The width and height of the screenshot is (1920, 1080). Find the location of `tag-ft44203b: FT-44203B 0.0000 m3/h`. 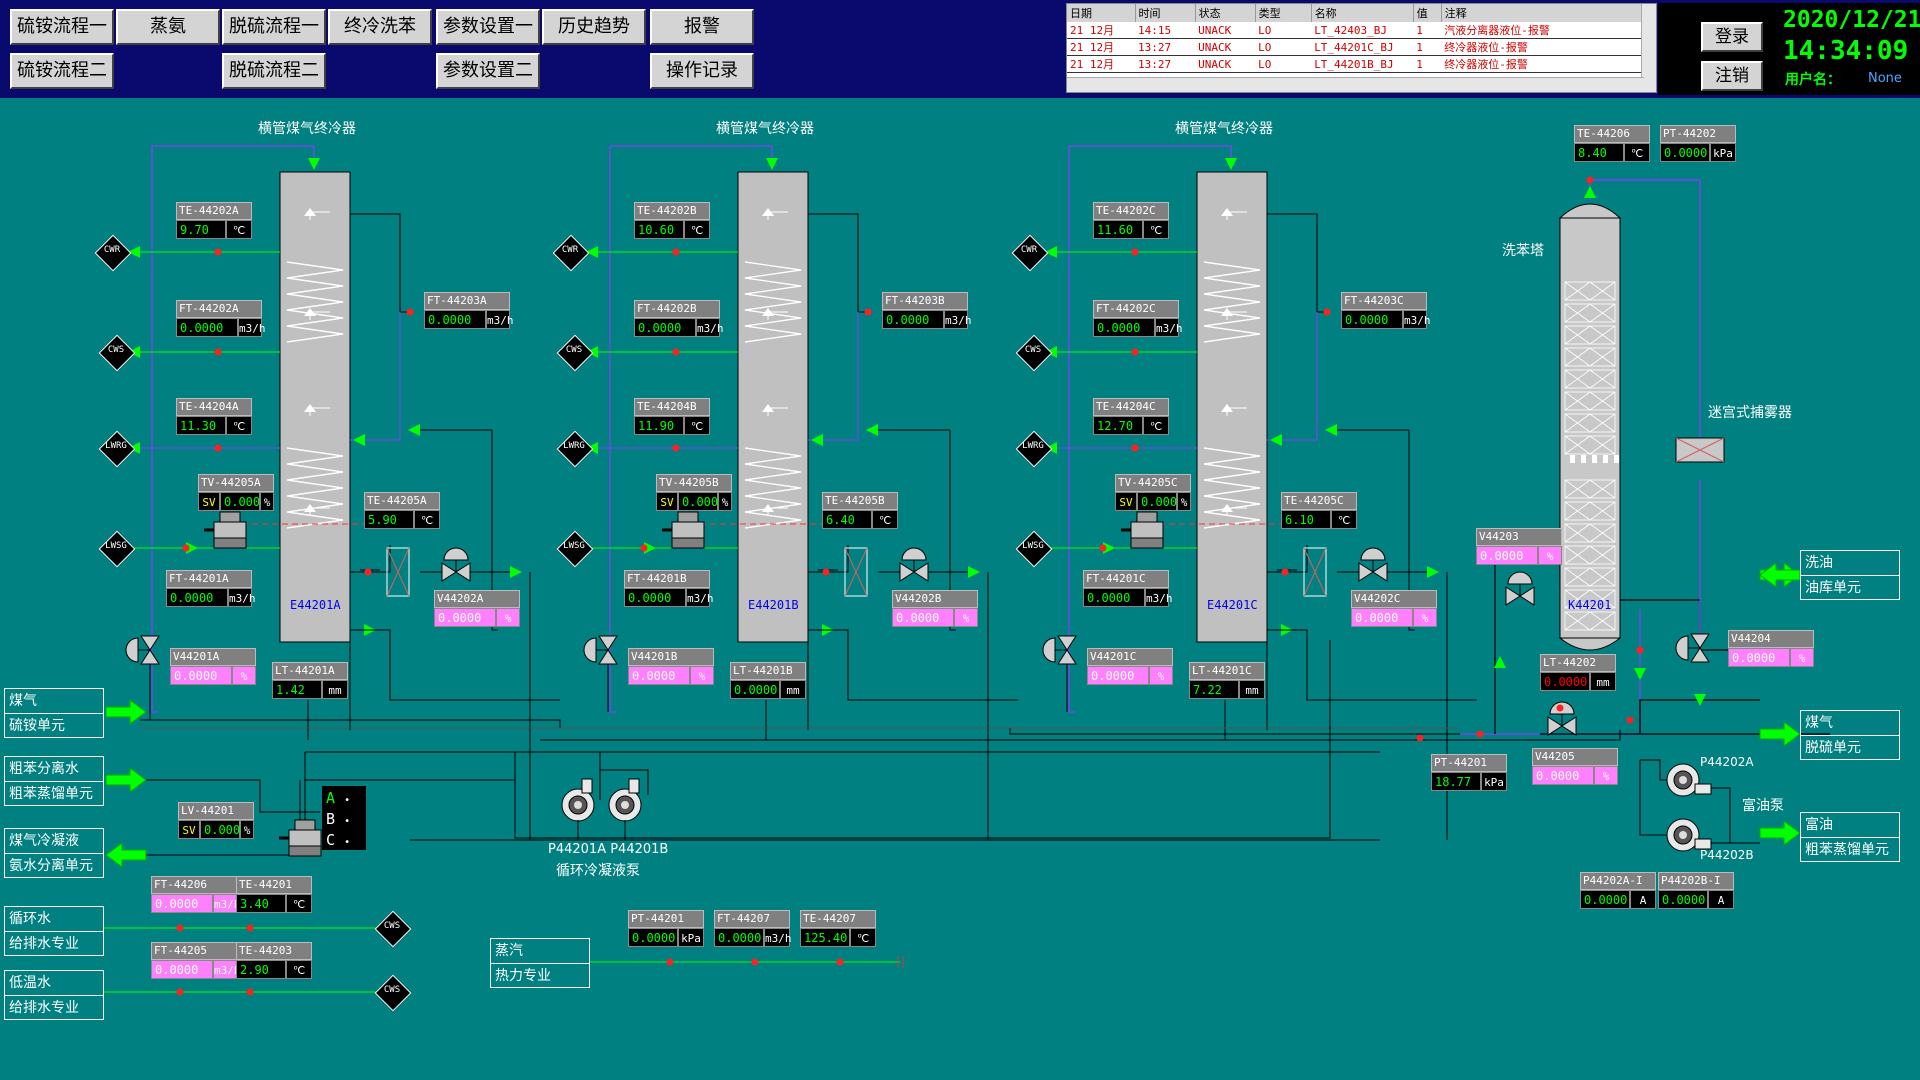

tag-ft44203b: FT-44203B 0.0000 m3/h is located at coordinates (927, 311).